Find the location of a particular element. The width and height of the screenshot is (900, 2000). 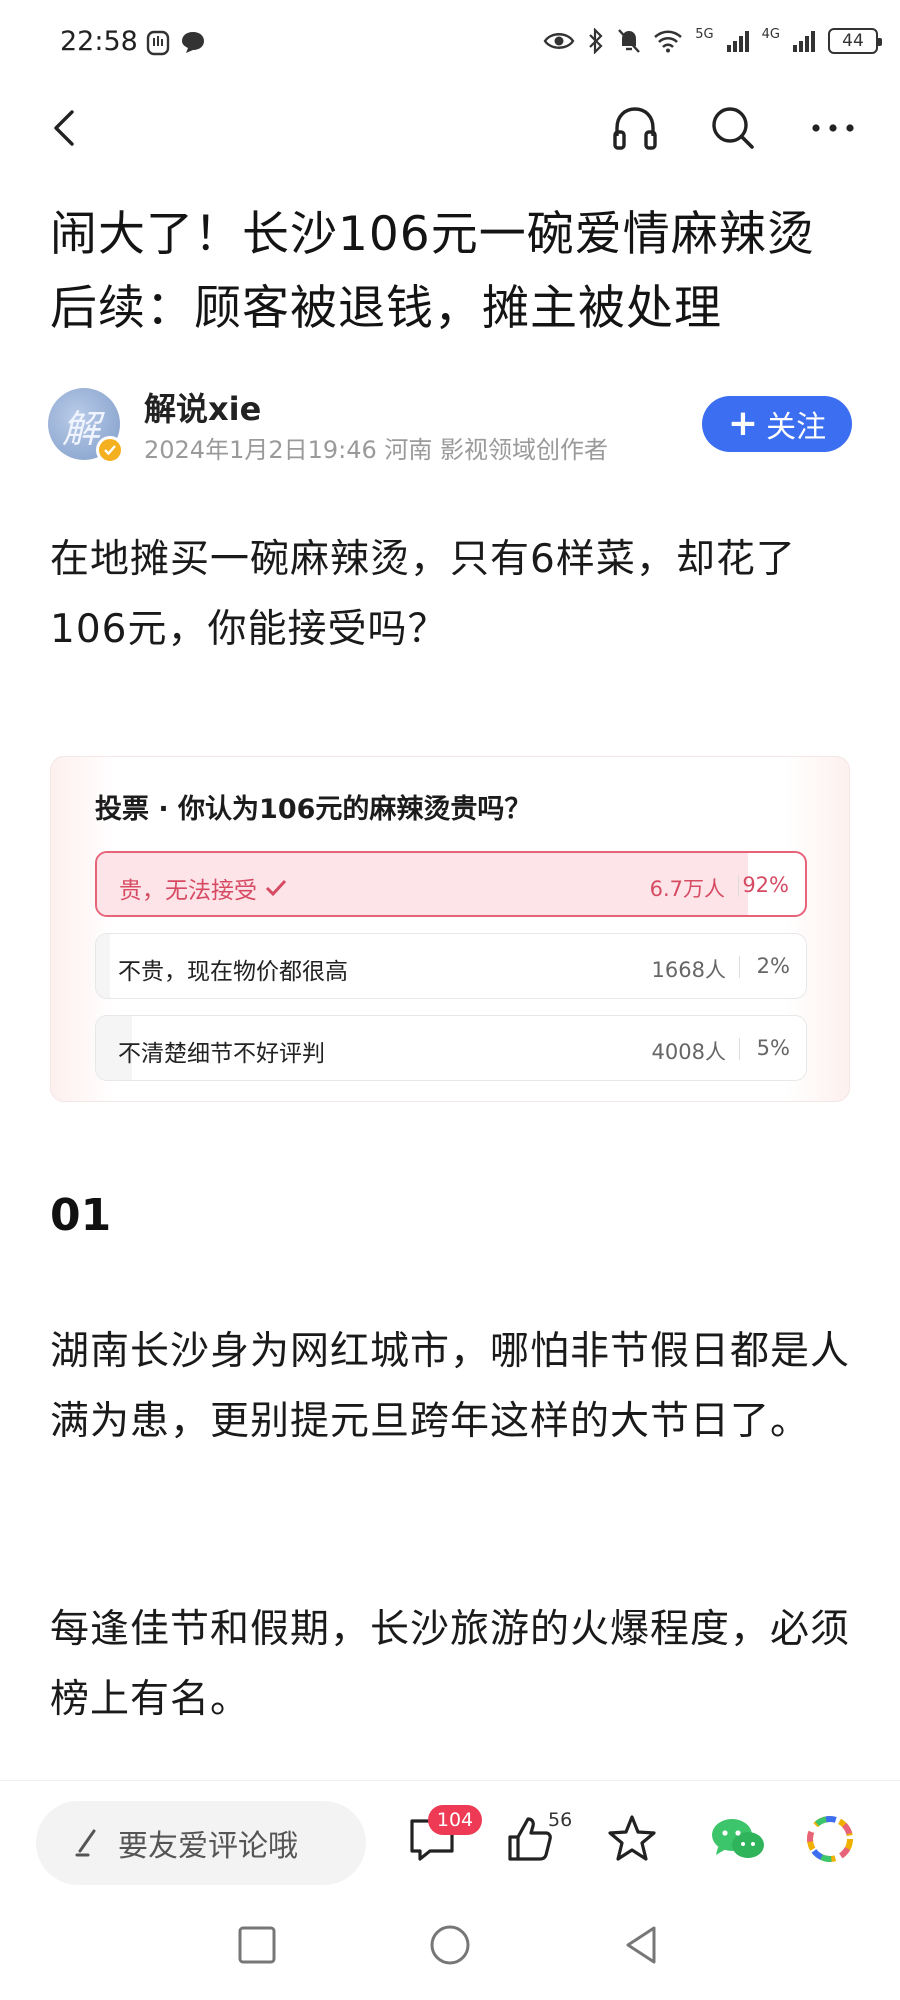

more-icon is located at coordinates (833, 128).